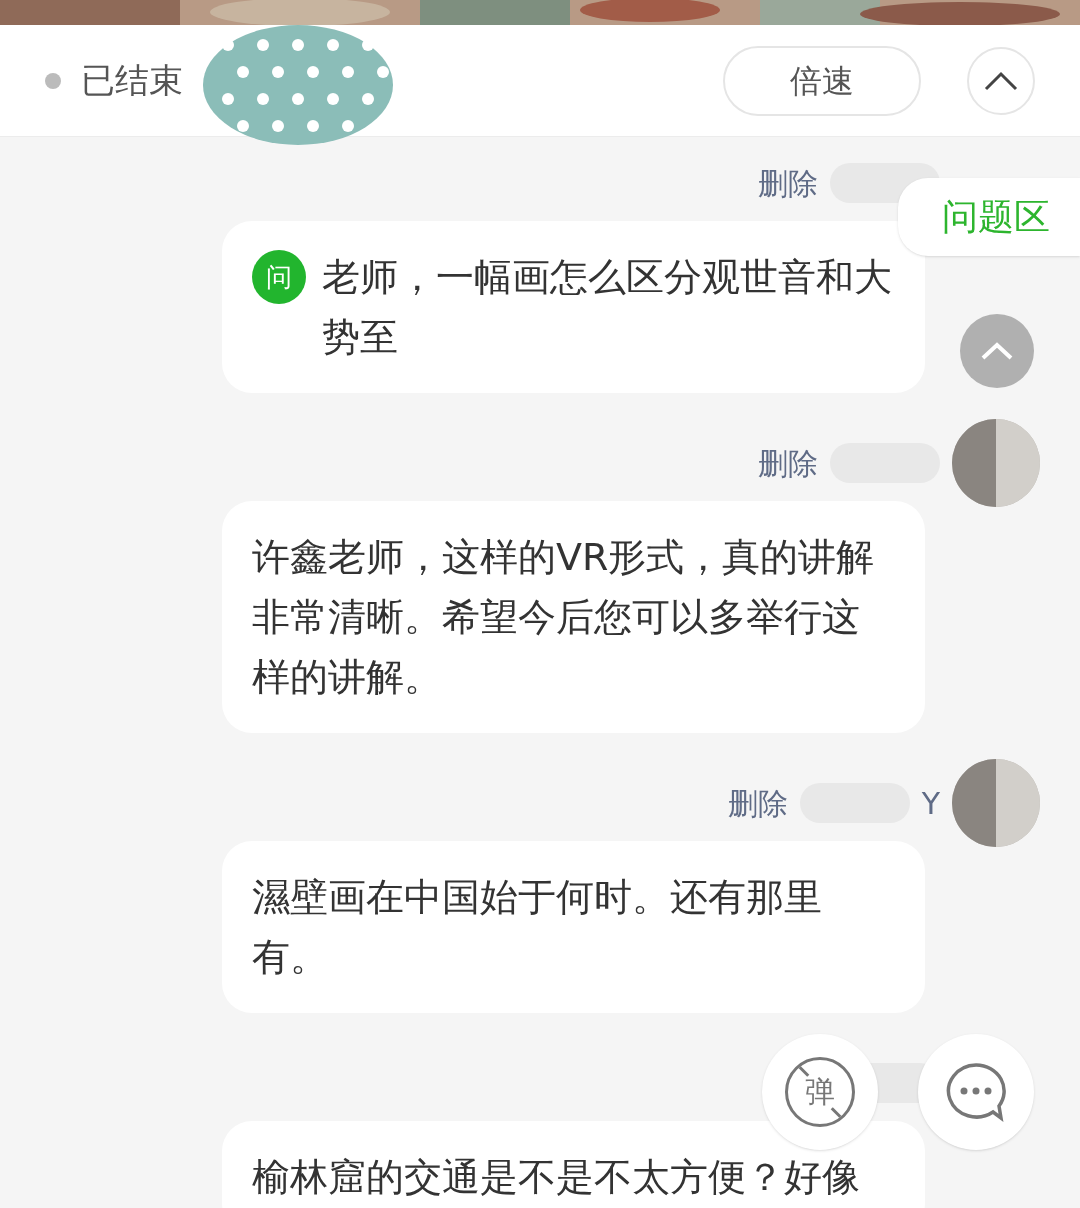 This screenshot has width=1080, height=1208. I want to click on user-name: Y, so click(930, 803).